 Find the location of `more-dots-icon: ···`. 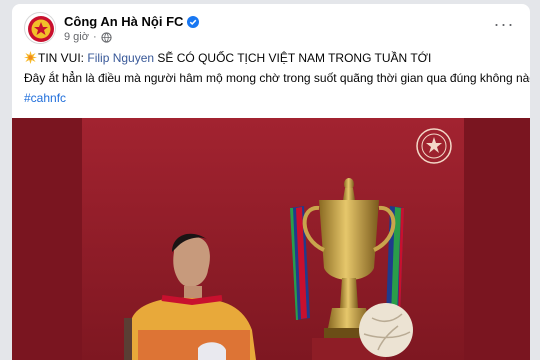

more-dots-icon: ··· is located at coordinates (504, 23).